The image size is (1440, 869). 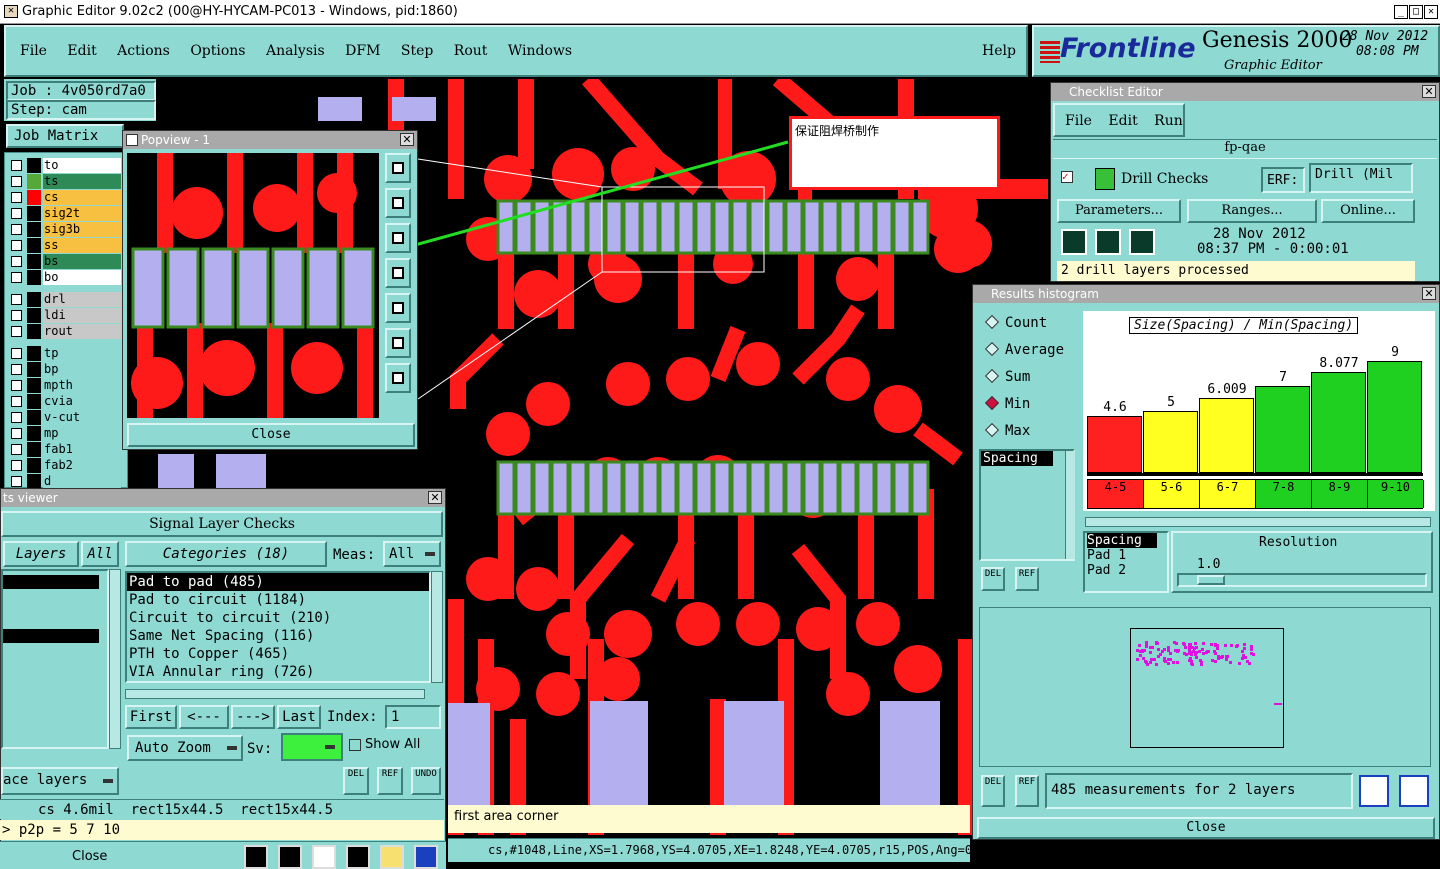 I want to click on layer-row-drl: drl, so click(x=65, y=299).